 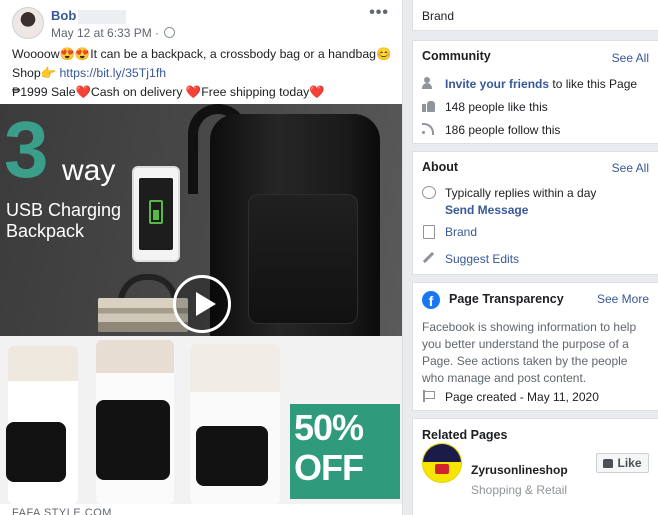 What do you see at coordinates (429, 83) in the screenshot?
I see `people-icon` at bounding box center [429, 83].